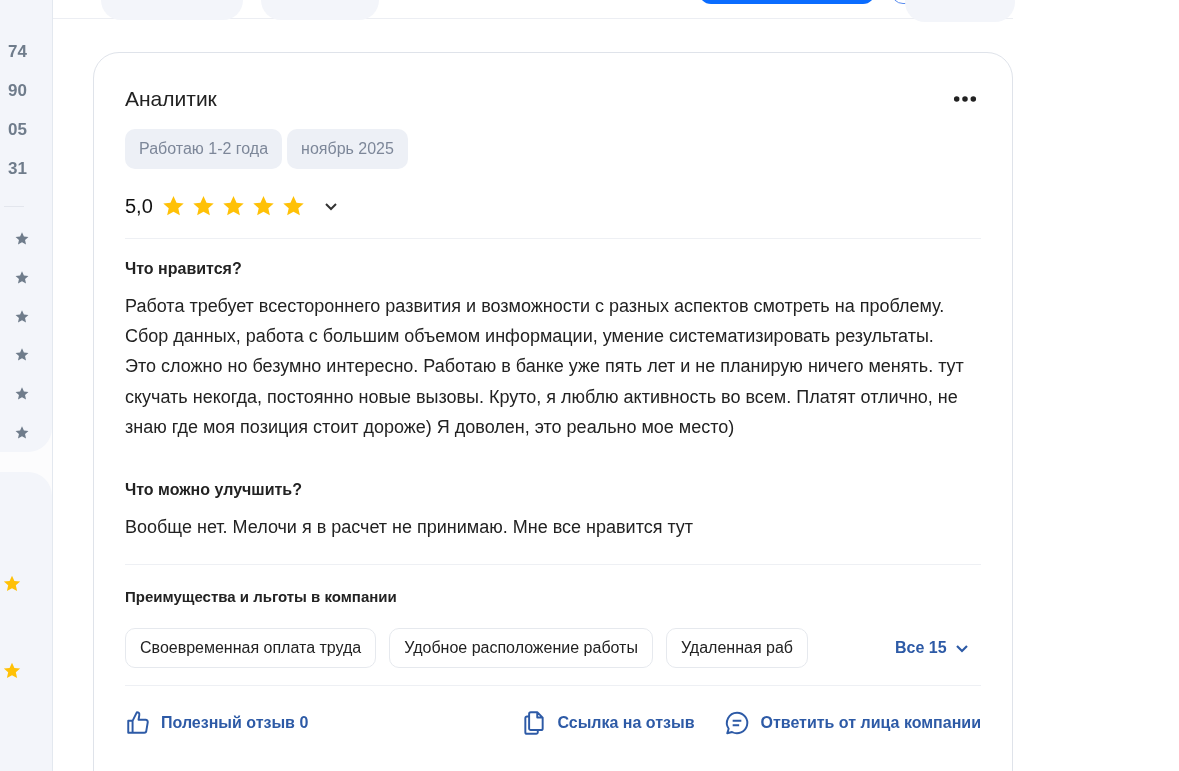  Describe the element at coordinates (261, 597) in the screenshot. I see `benefits-heading: Преимущества и льготы в компании` at that location.